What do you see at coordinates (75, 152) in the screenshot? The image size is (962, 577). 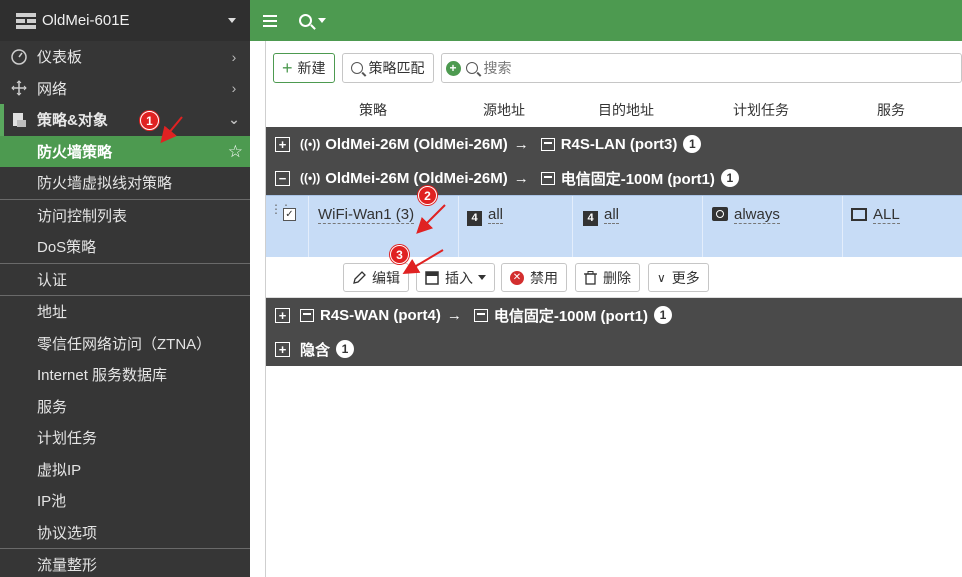 I see `sidebar-item-label: 防火墙策略` at bounding box center [75, 152].